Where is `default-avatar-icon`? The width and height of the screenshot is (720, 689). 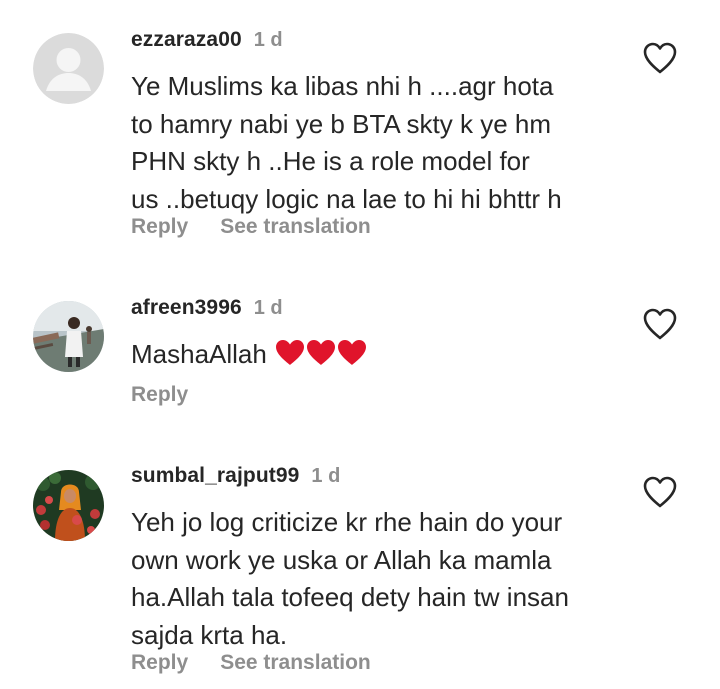 default-avatar-icon is located at coordinates (68, 68).